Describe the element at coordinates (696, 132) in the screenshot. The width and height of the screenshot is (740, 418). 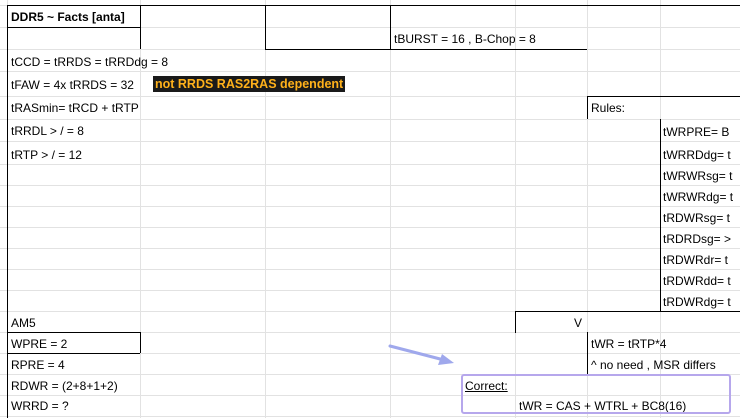
I see `rule-twrpre: tWRPRE= B` at that location.